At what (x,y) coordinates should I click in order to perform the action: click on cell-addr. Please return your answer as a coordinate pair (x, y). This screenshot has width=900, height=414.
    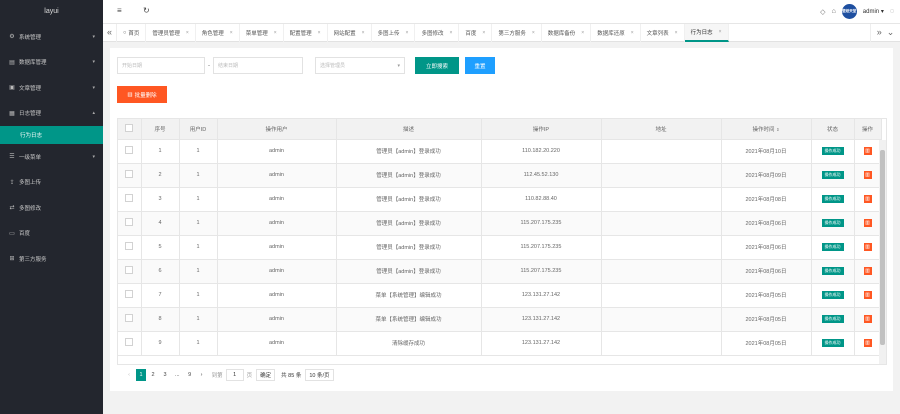
    Looking at the image, I should click on (661, 343).